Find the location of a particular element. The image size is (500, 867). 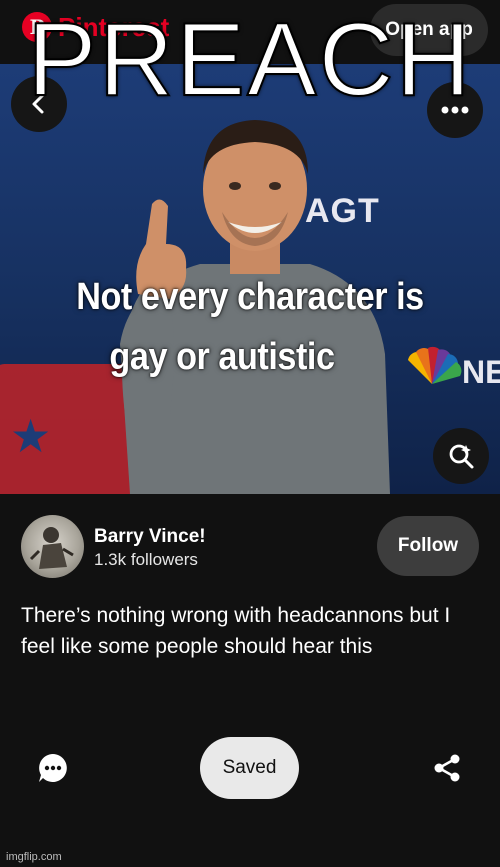

star-icon: ★ is located at coordinates (31, 436).